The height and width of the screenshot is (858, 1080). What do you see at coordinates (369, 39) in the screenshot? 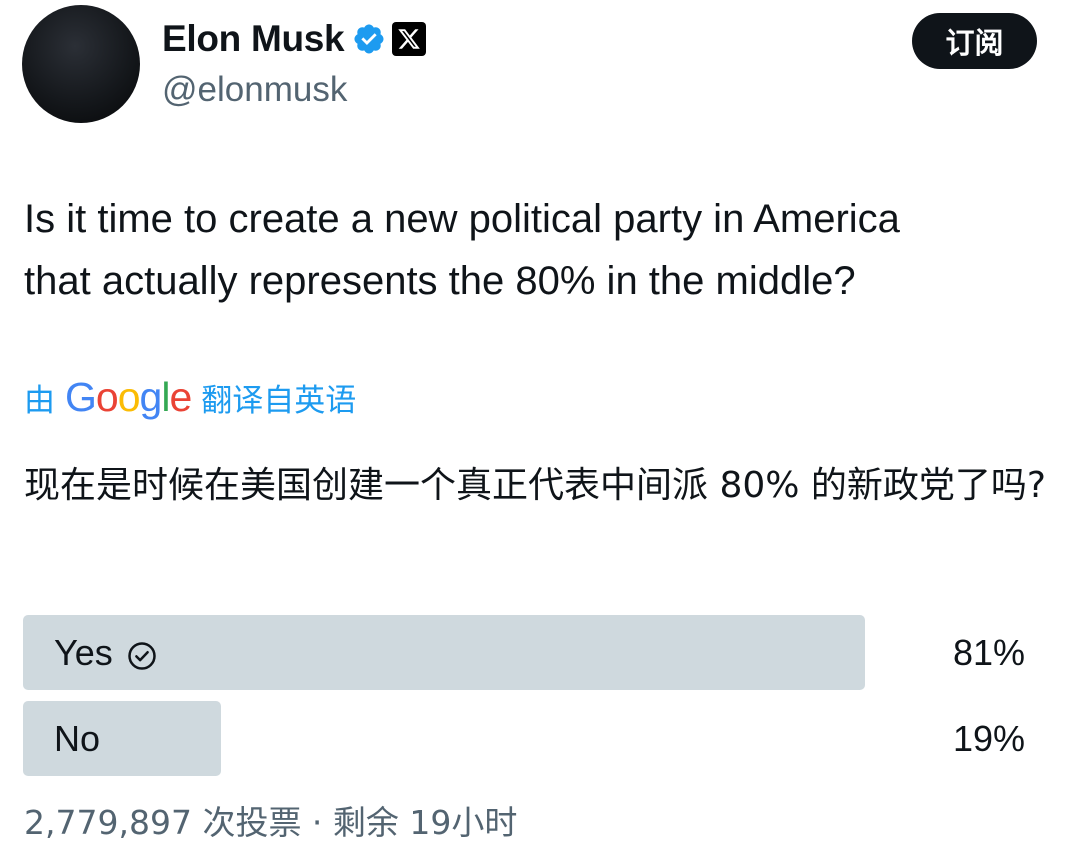
I see `verified-badge-icon` at bounding box center [369, 39].